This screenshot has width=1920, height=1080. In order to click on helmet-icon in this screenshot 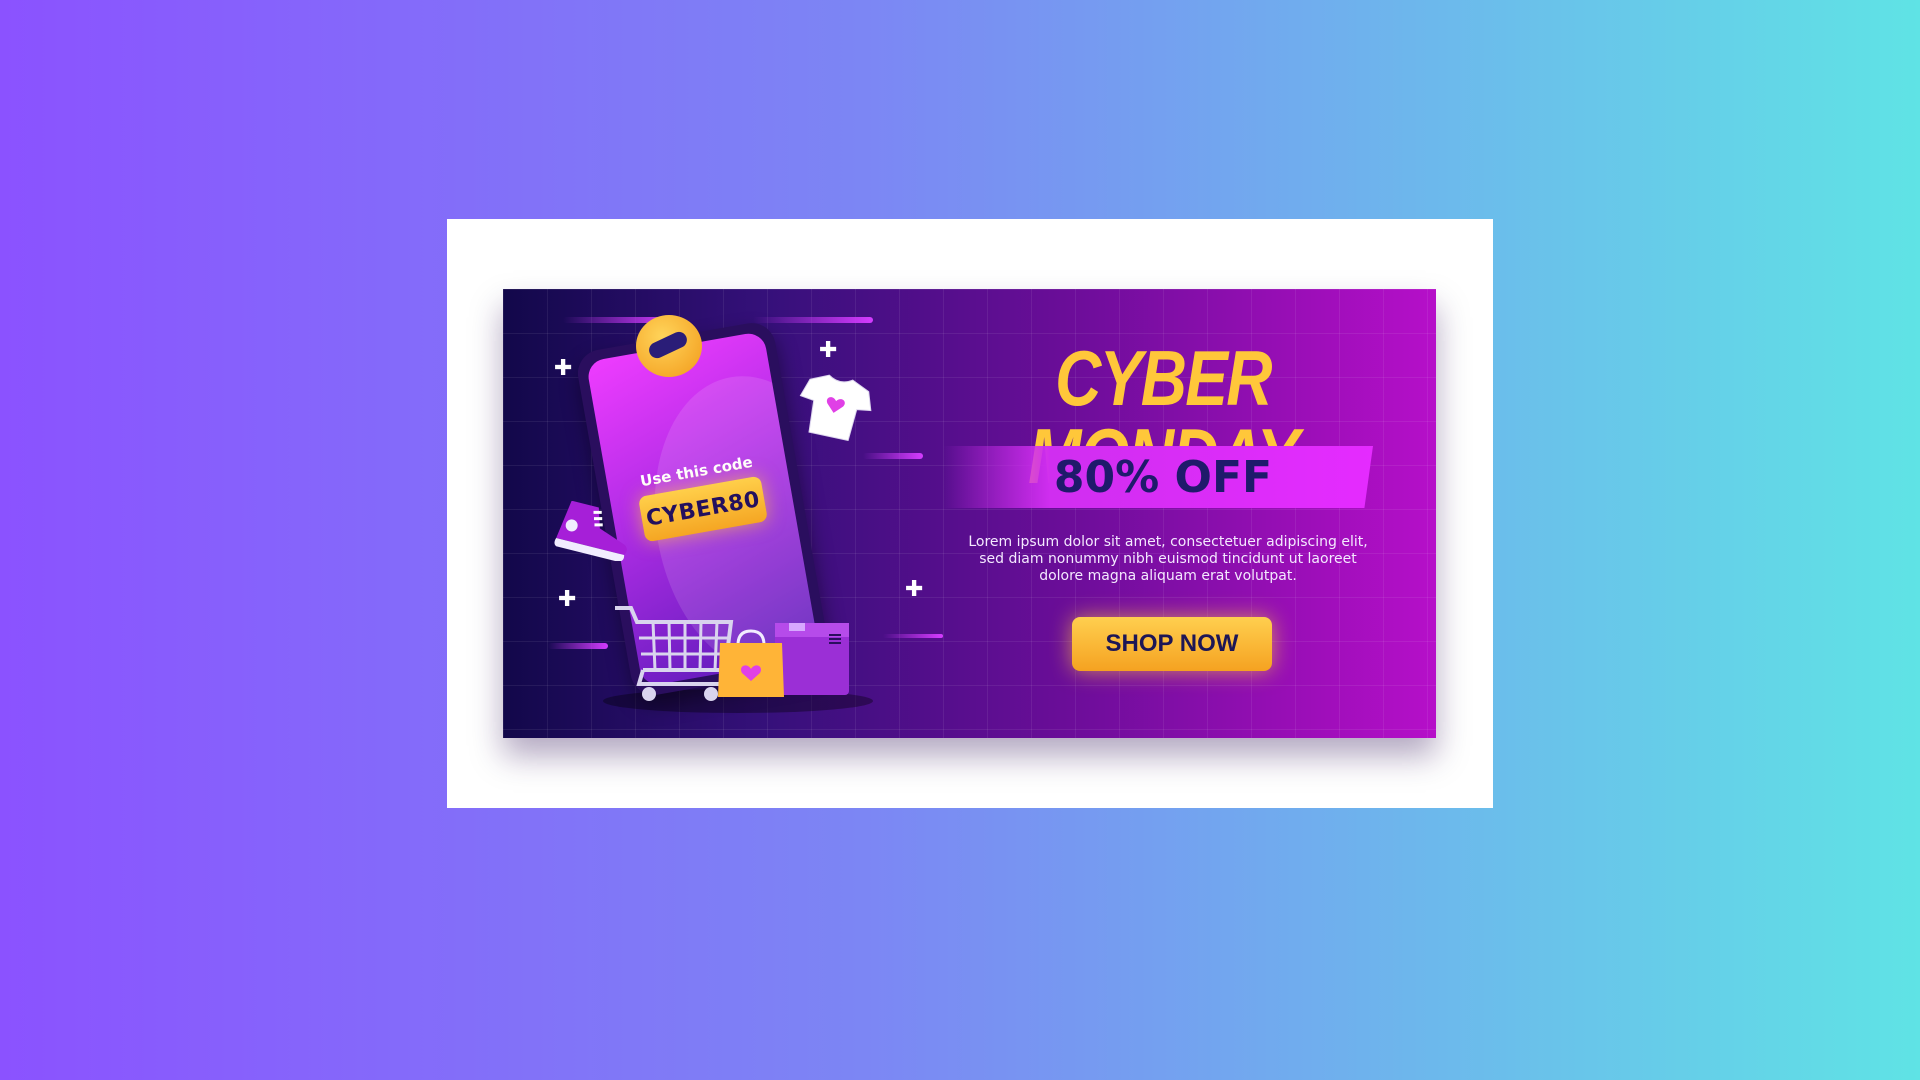, I will do `click(669, 346)`.